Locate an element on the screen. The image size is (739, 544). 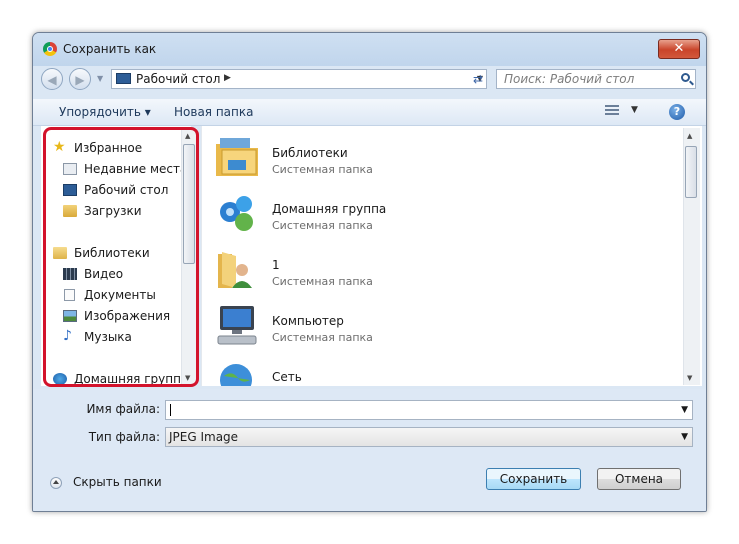
file-name: Домашняя группа is located at coordinates (329, 209).